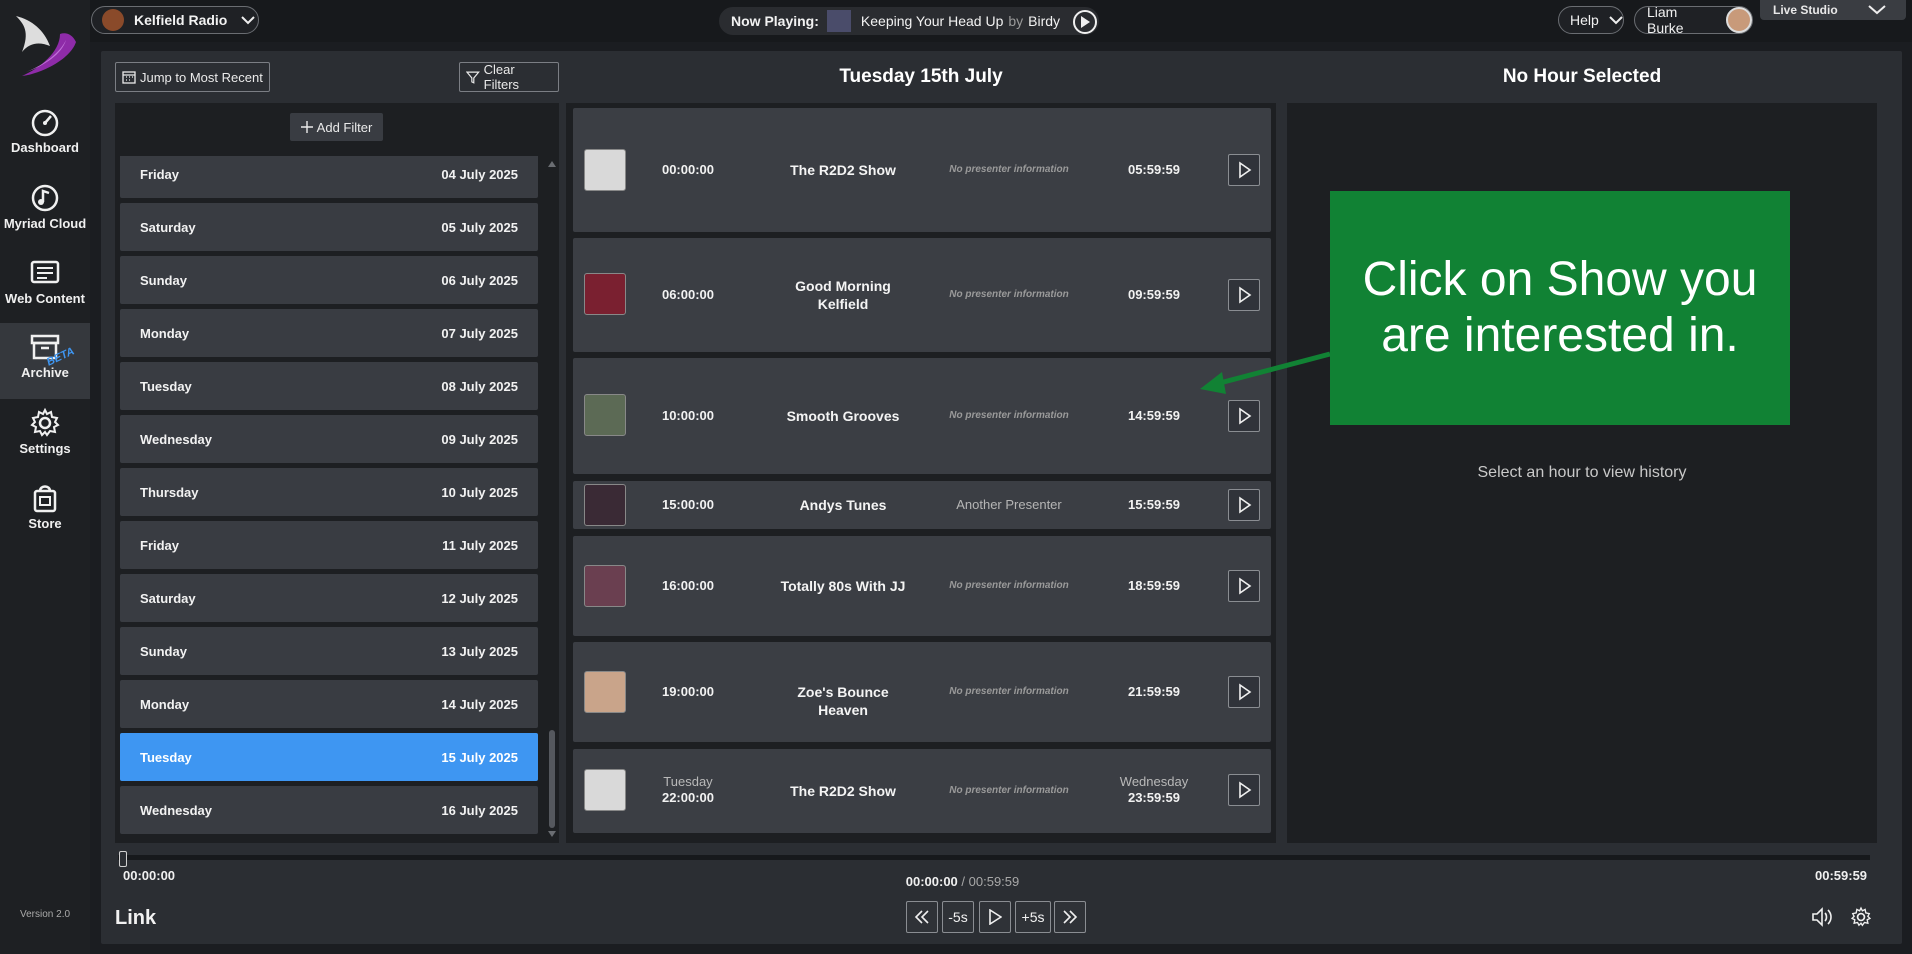 The height and width of the screenshot is (954, 1912). What do you see at coordinates (994, 881) in the screenshot?
I see `total-duration: 00:59:59` at bounding box center [994, 881].